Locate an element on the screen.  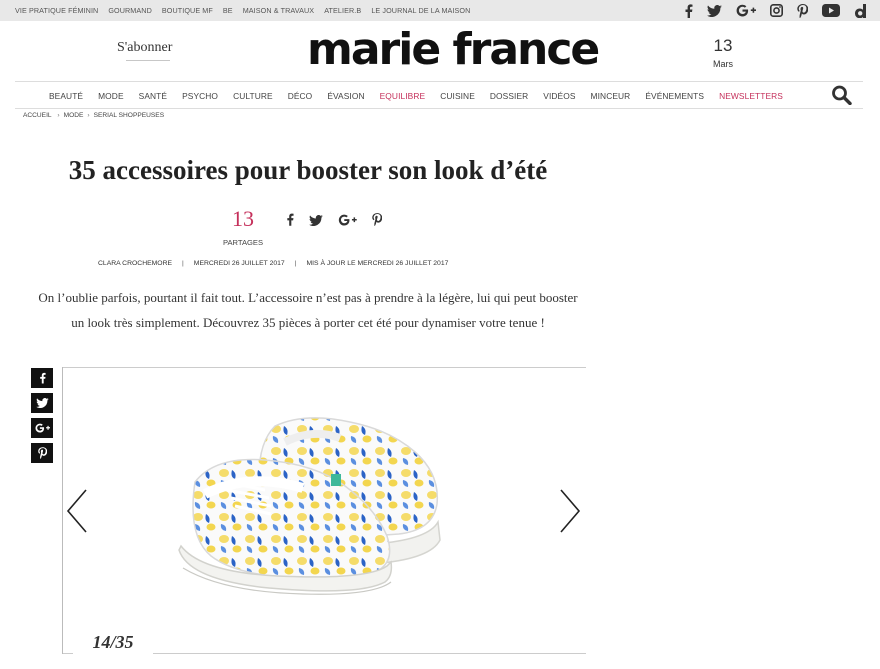
facebook-icon is located at coordinates (688, 10).